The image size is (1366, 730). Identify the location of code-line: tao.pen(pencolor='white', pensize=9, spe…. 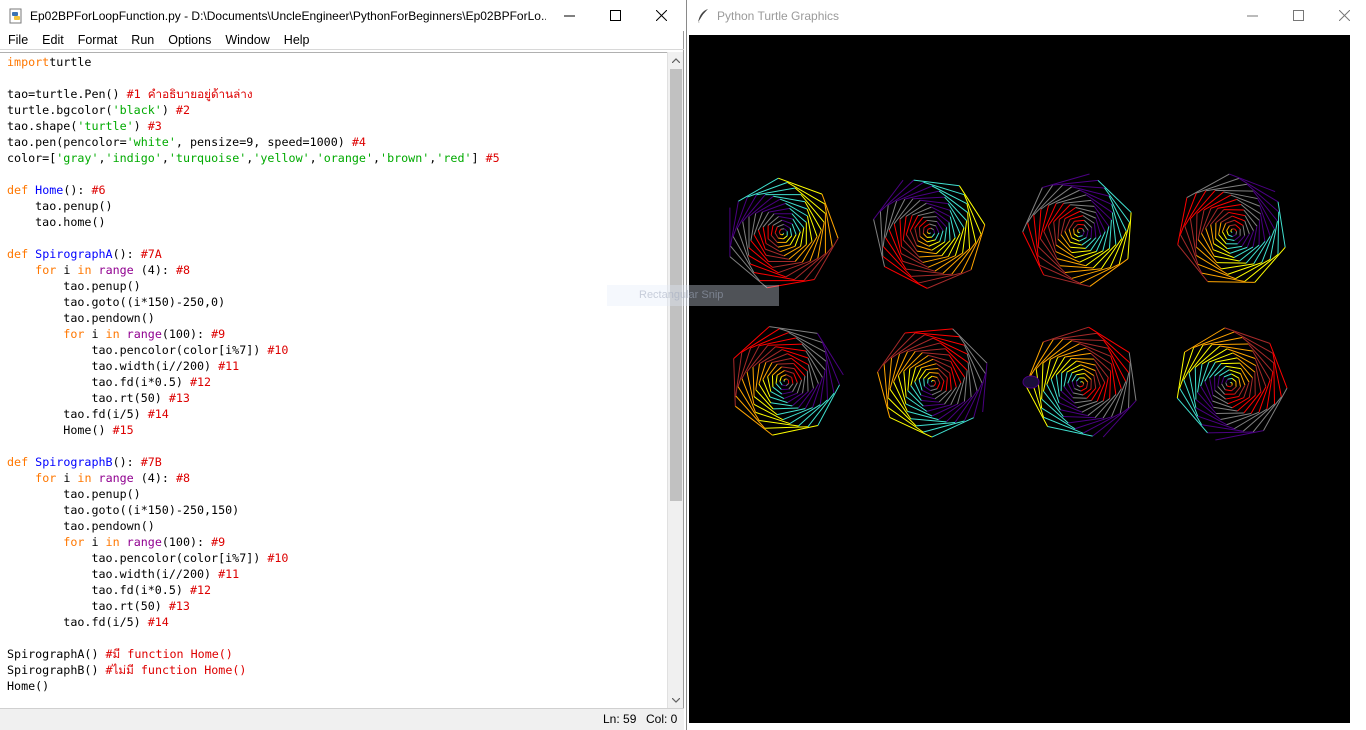
(253, 142).